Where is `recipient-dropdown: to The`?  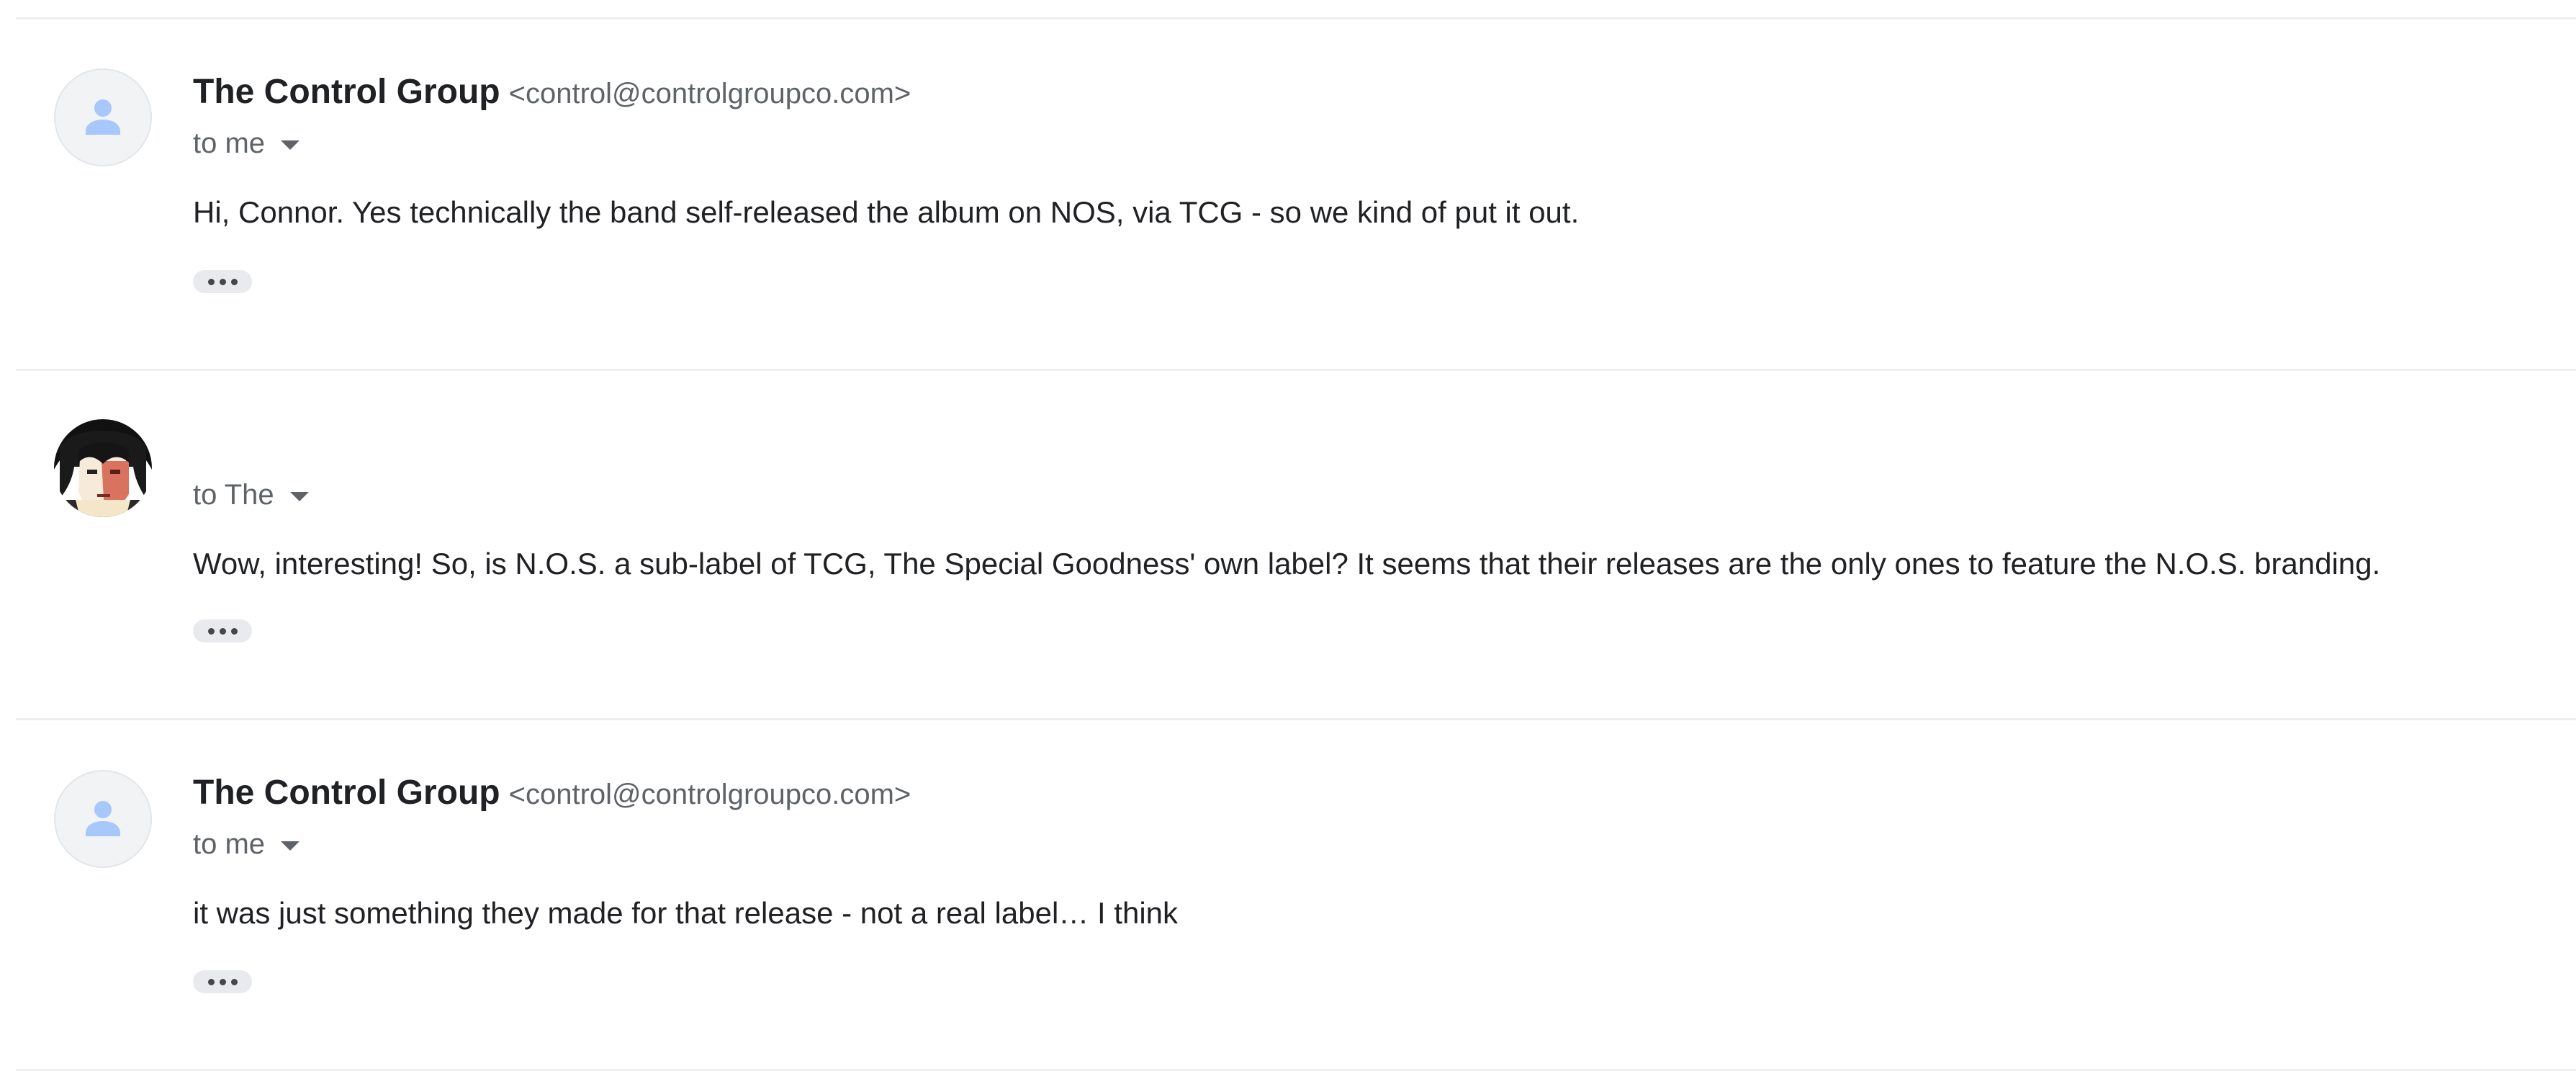 recipient-dropdown: to The is located at coordinates (251, 494).